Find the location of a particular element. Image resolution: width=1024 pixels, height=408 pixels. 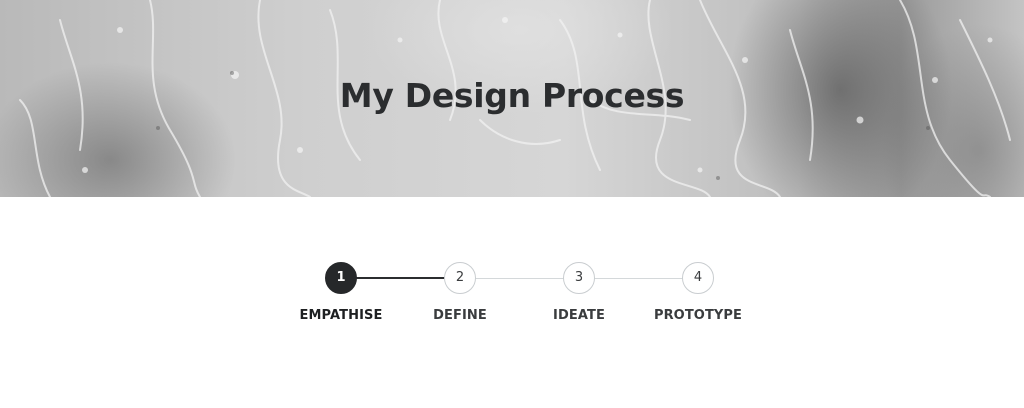

step-empathise: 1 EMPATHISE is located at coordinates (341, 292).